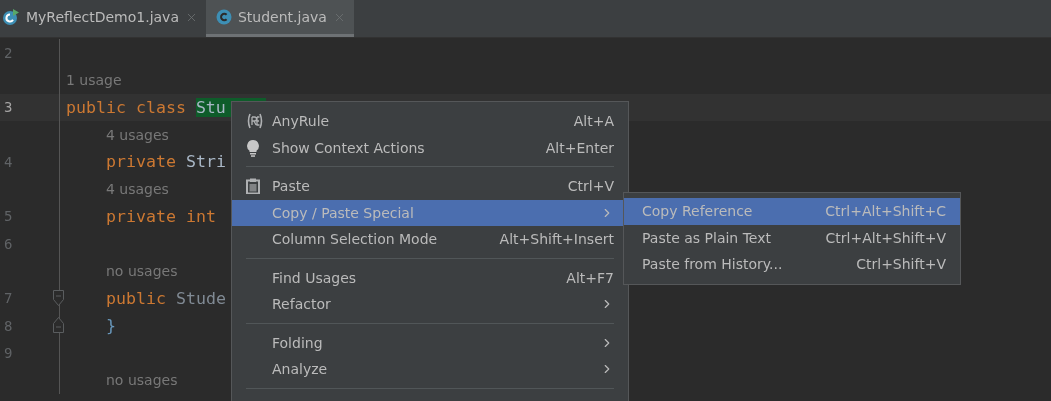  What do you see at coordinates (111, 326) in the screenshot?
I see `code-token: }` at bounding box center [111, 326].